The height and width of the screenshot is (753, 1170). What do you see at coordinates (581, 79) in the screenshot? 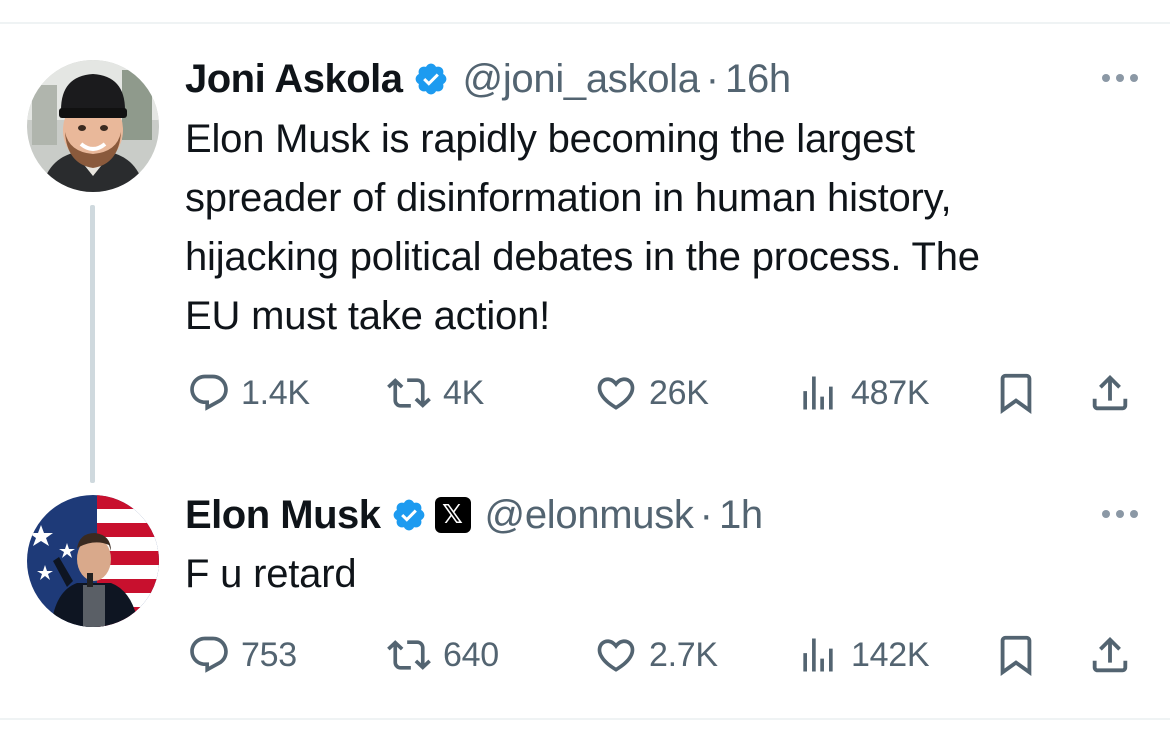
I see `author-handle: @joni_askola` at bounding box center [581, 79].